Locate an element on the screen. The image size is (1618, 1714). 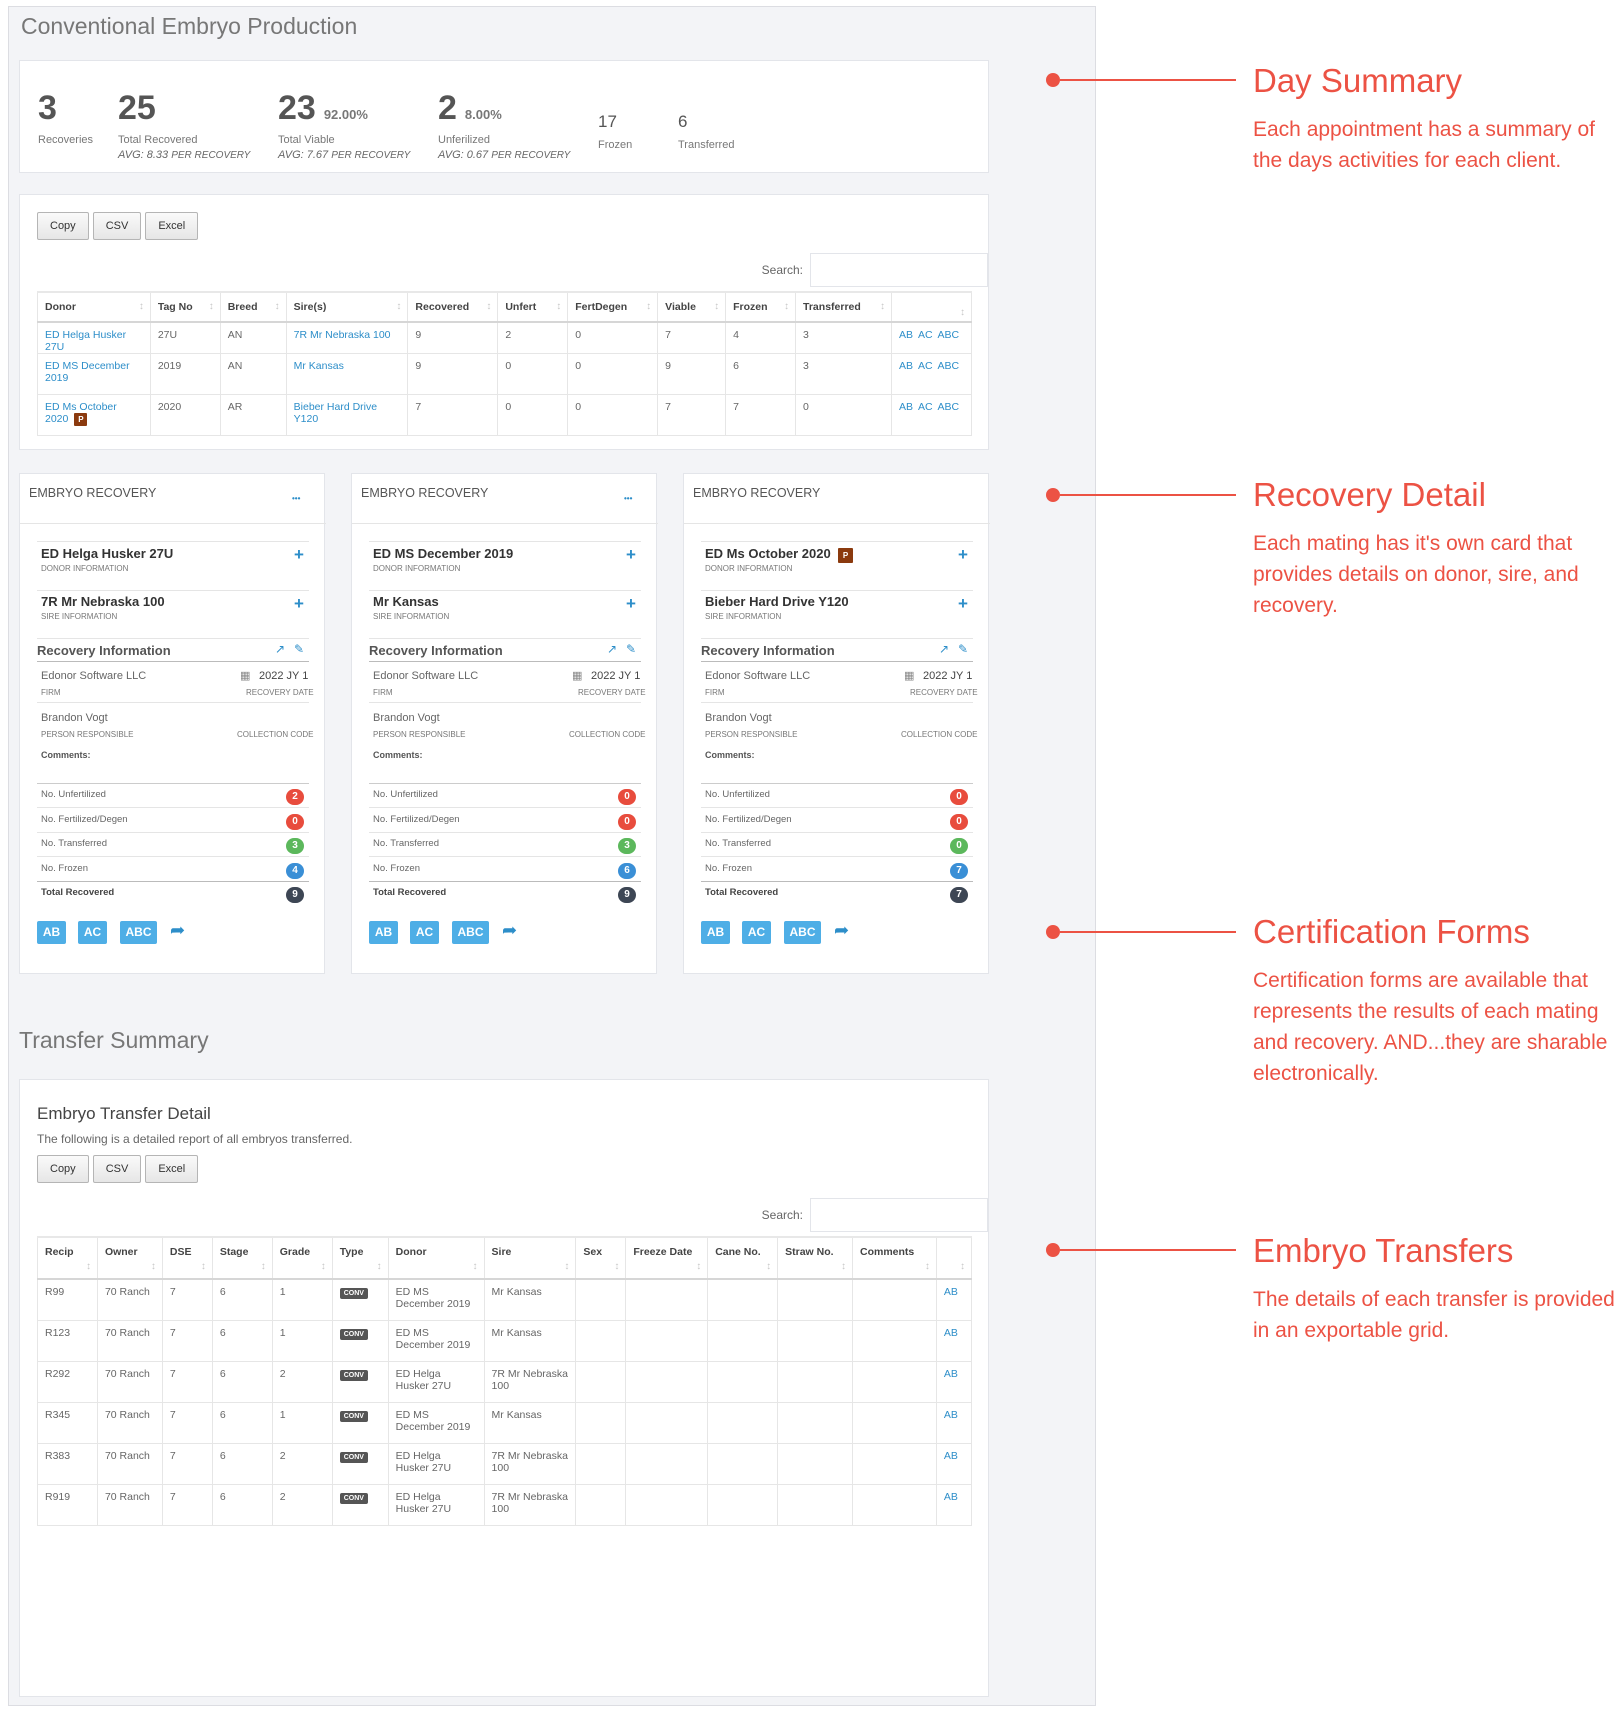
sire-name: Mr Kansas is located at coordinates (406, 601).